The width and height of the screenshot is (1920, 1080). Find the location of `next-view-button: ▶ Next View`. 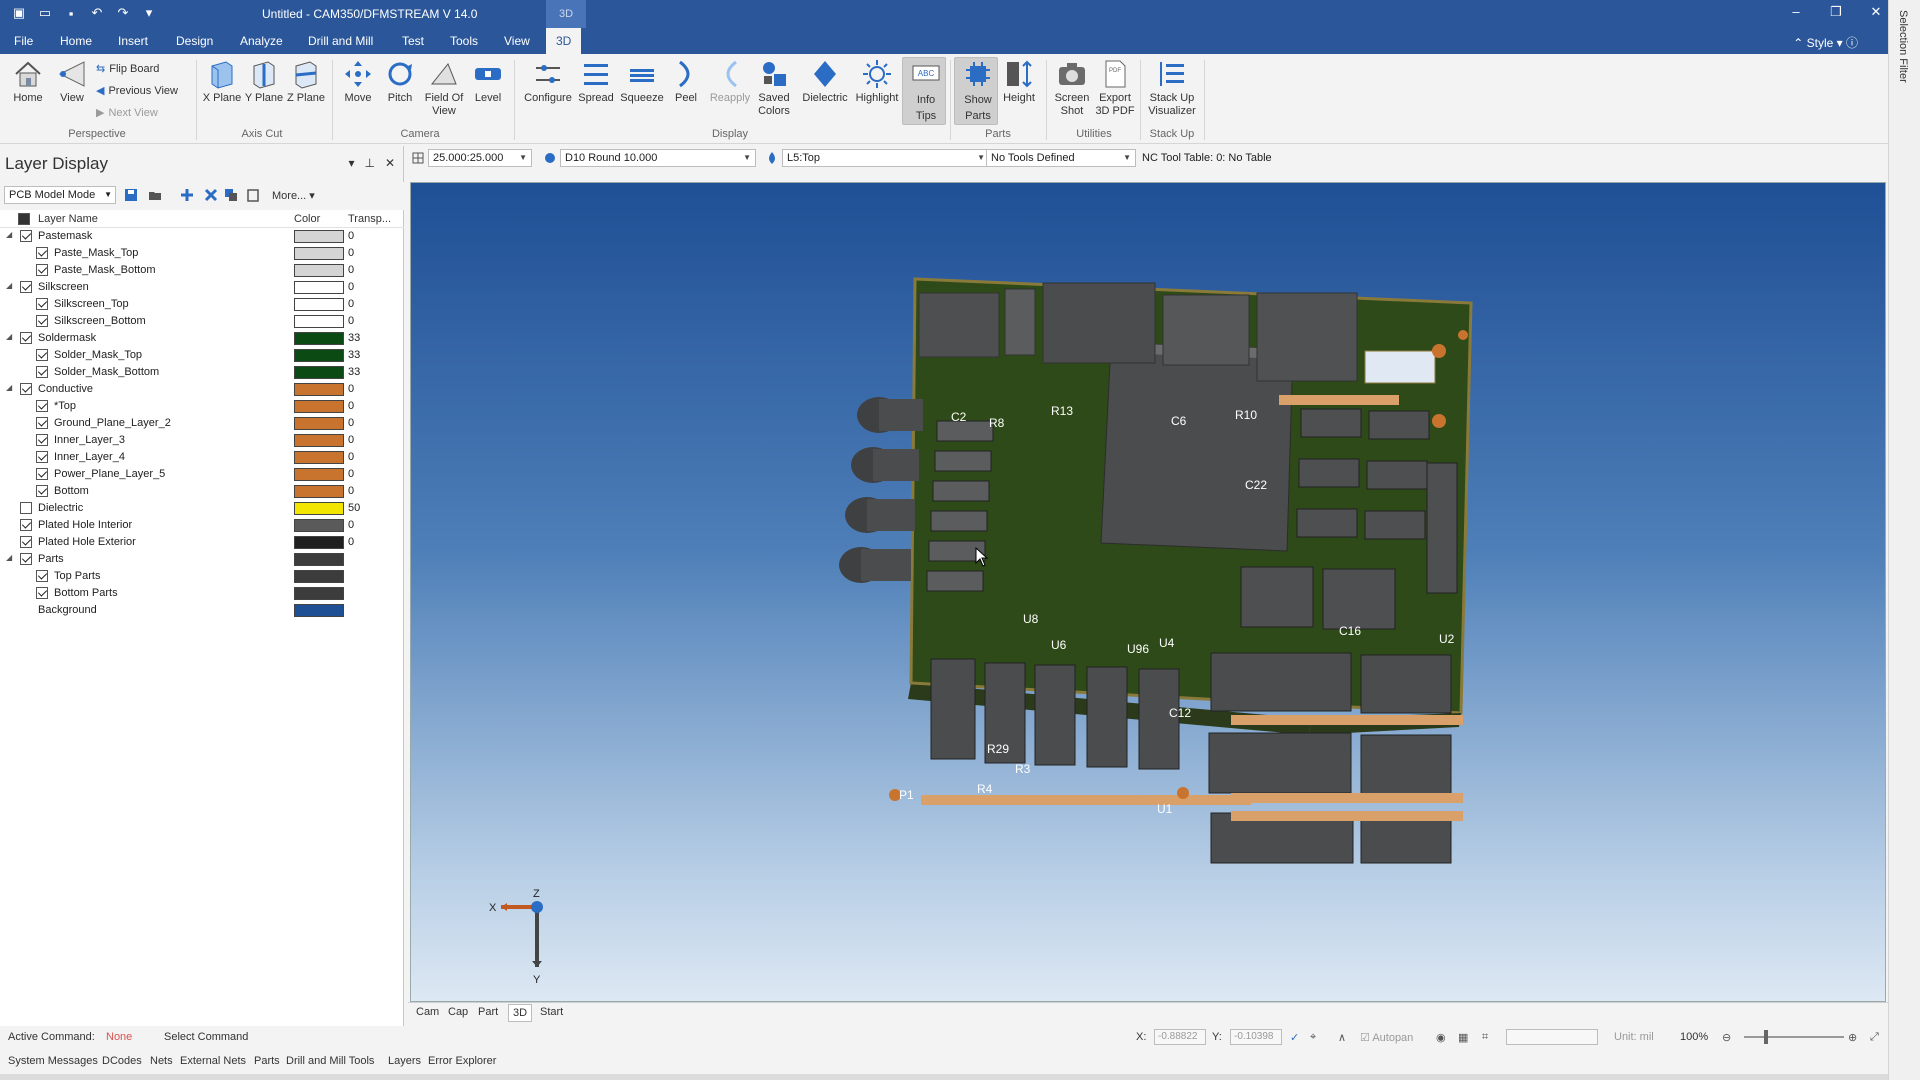

next-view-button: ▶ Next View is located at coordinates (127, 113).